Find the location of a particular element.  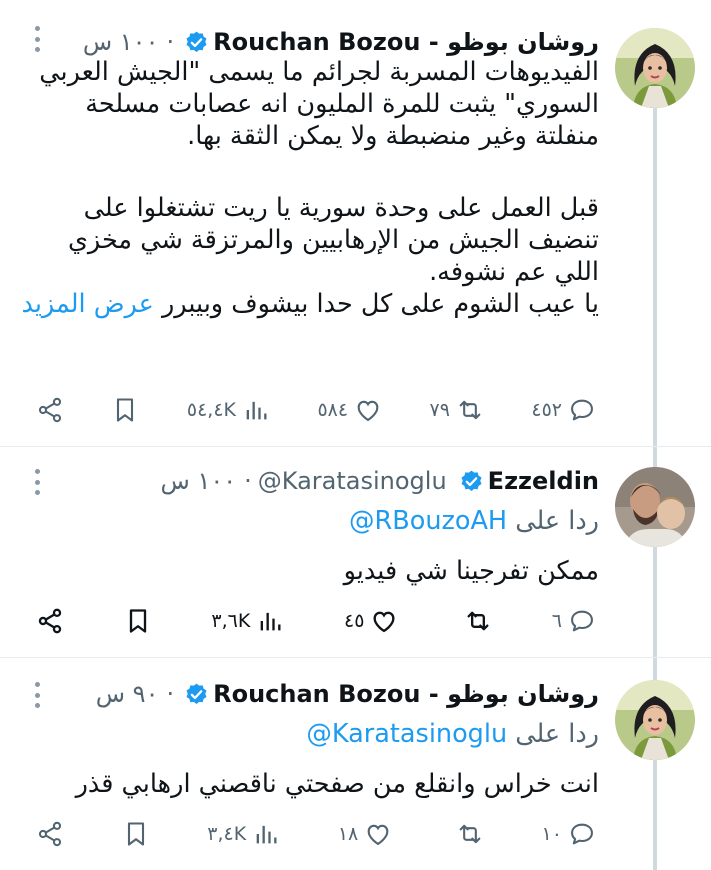

reply-button: ٦ is located at coordinates (574, 621).